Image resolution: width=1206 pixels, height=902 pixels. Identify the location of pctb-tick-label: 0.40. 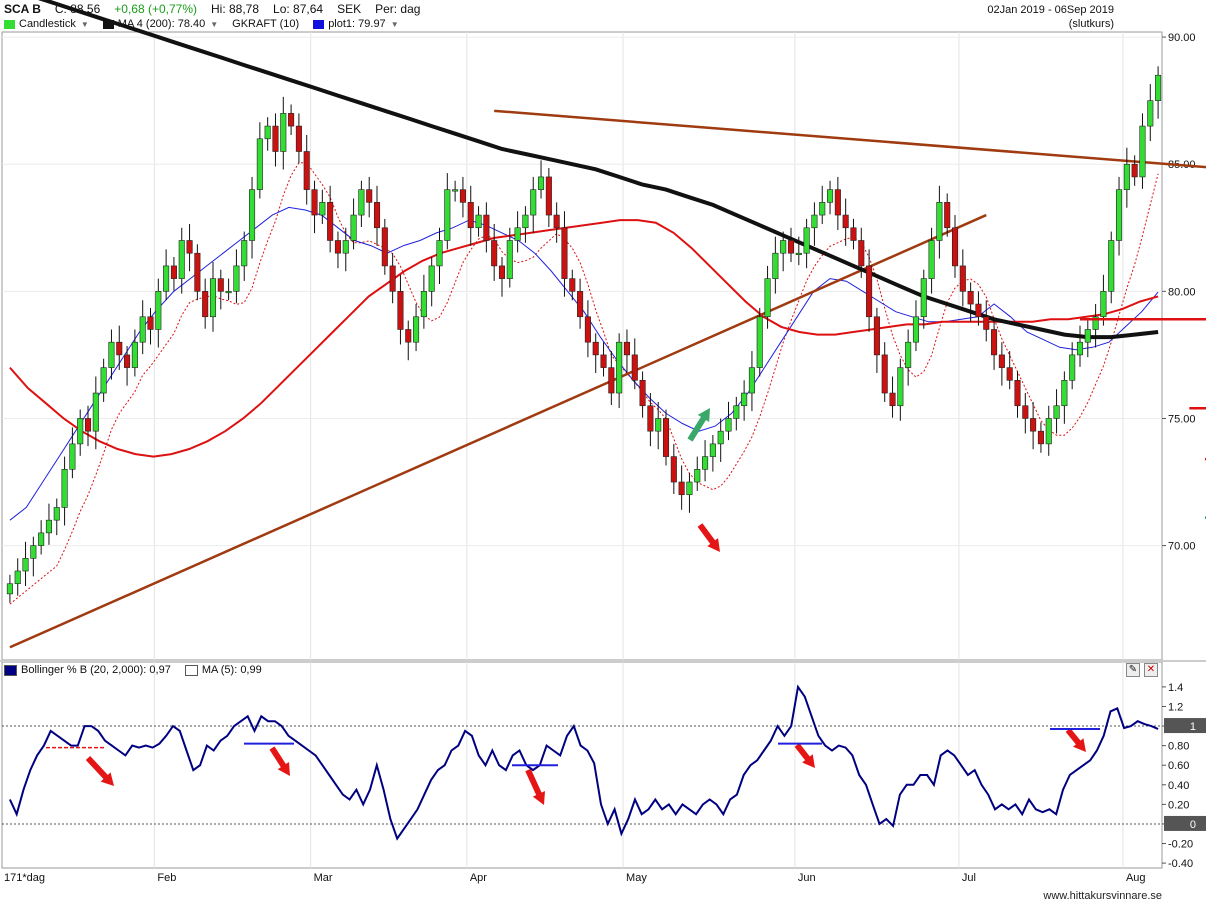
(1178, 786).